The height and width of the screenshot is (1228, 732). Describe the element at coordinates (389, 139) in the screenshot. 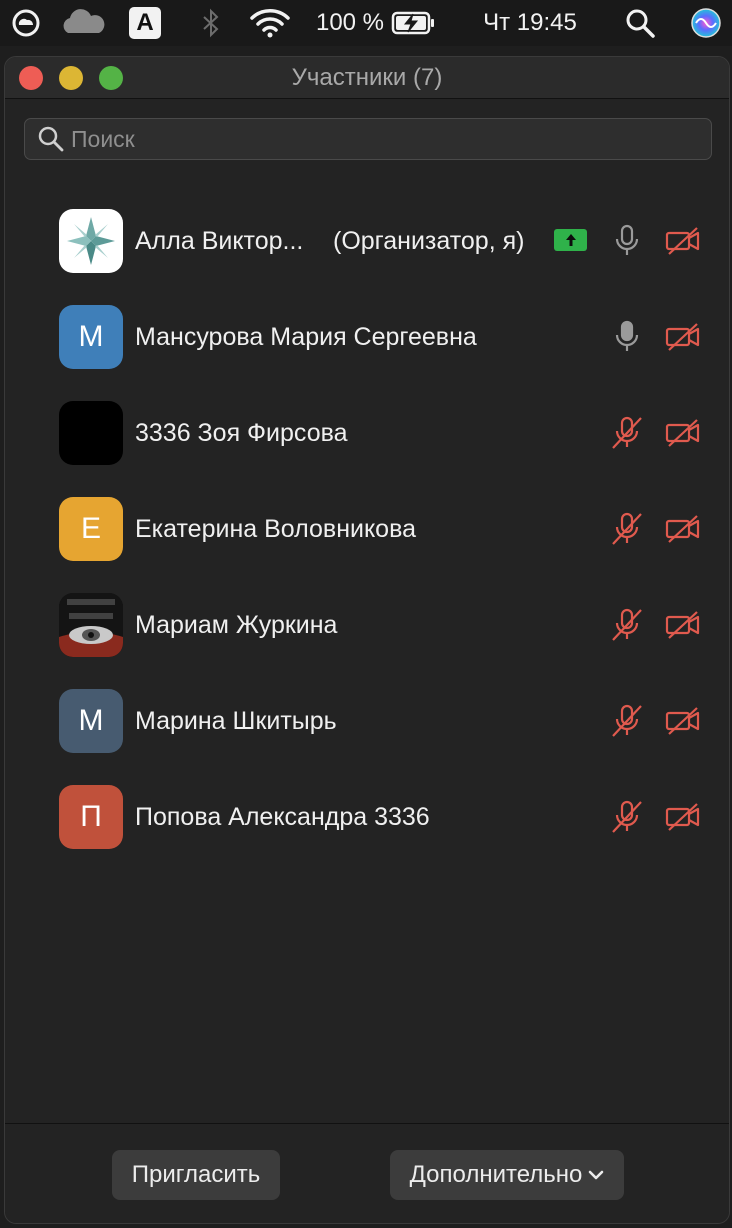

I see `search-input` at that location.